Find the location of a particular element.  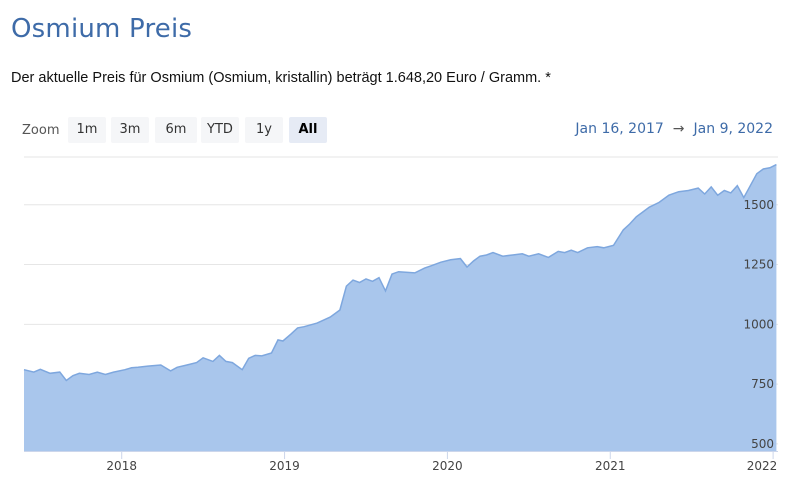

x-tick-label: 2018 is located at coordinates (121, 466).